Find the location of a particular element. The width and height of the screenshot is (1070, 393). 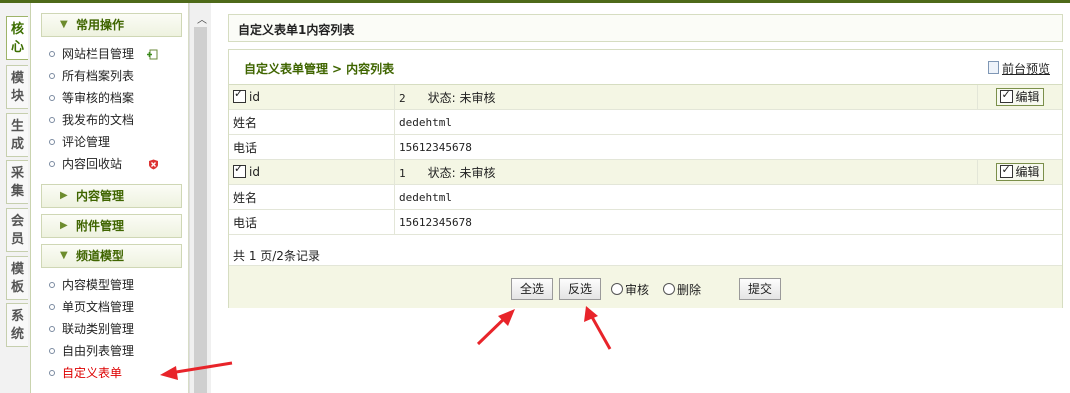

record-header-row: id 1状态: 未审核 编辑 is located at coordinates (645, 172).